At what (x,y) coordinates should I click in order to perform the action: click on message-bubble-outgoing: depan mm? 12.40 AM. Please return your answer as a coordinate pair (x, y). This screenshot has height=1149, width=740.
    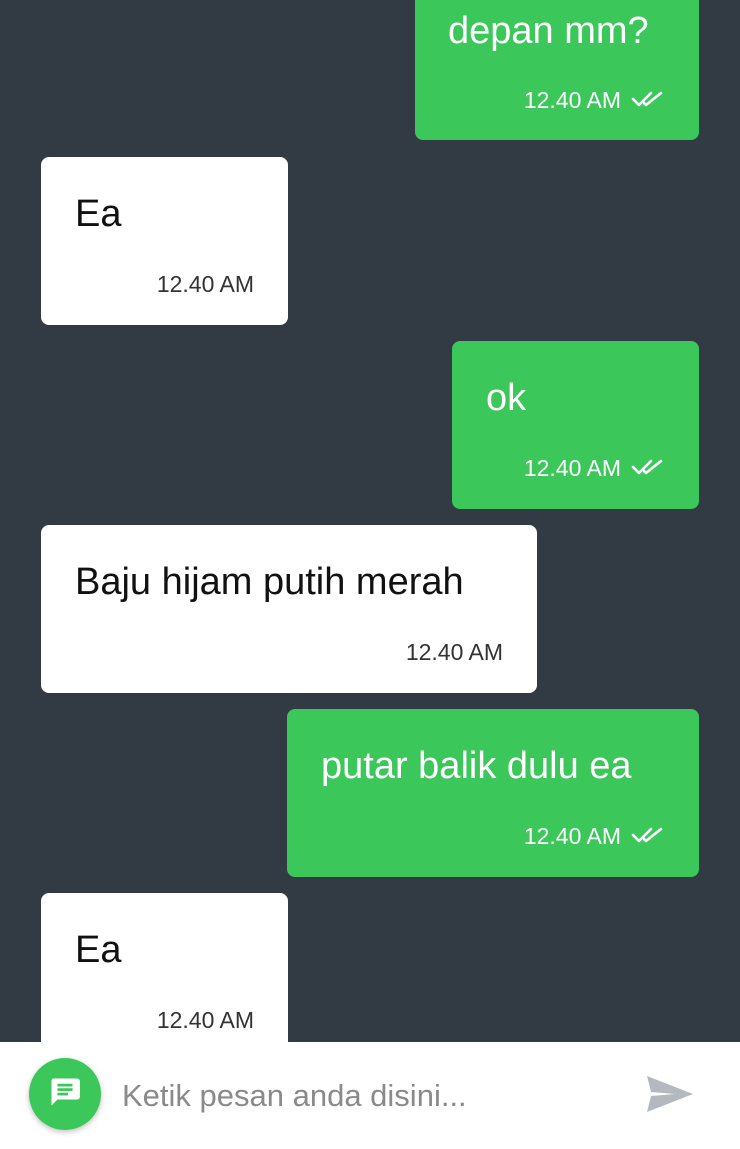
    Looking at the image, I should click on (557, 70).